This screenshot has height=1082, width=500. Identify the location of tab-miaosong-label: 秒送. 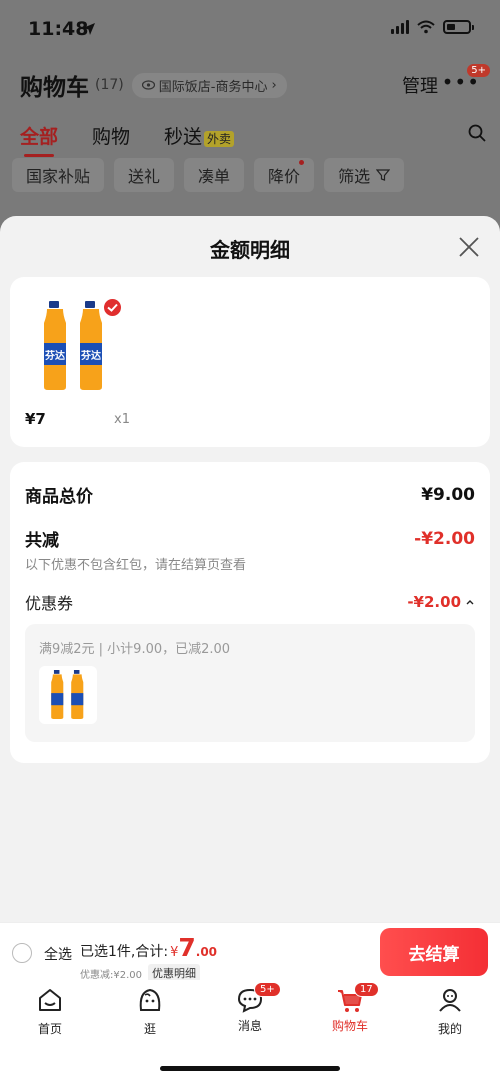
(183, 136).